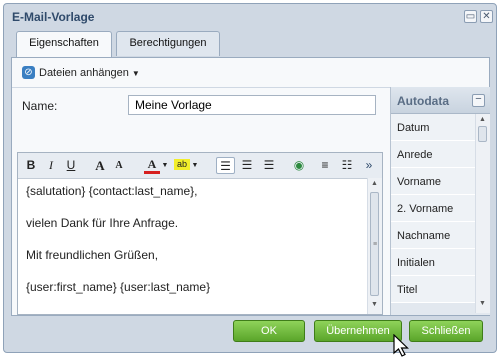 Image resolution: width=504 pixels, height=360 pixels. What do you see at coordinates (250, 17) in the screenshot?
I see `title-bar: E-Mail-Vorlage ▭ ✕` at bounding box center [250, 17].